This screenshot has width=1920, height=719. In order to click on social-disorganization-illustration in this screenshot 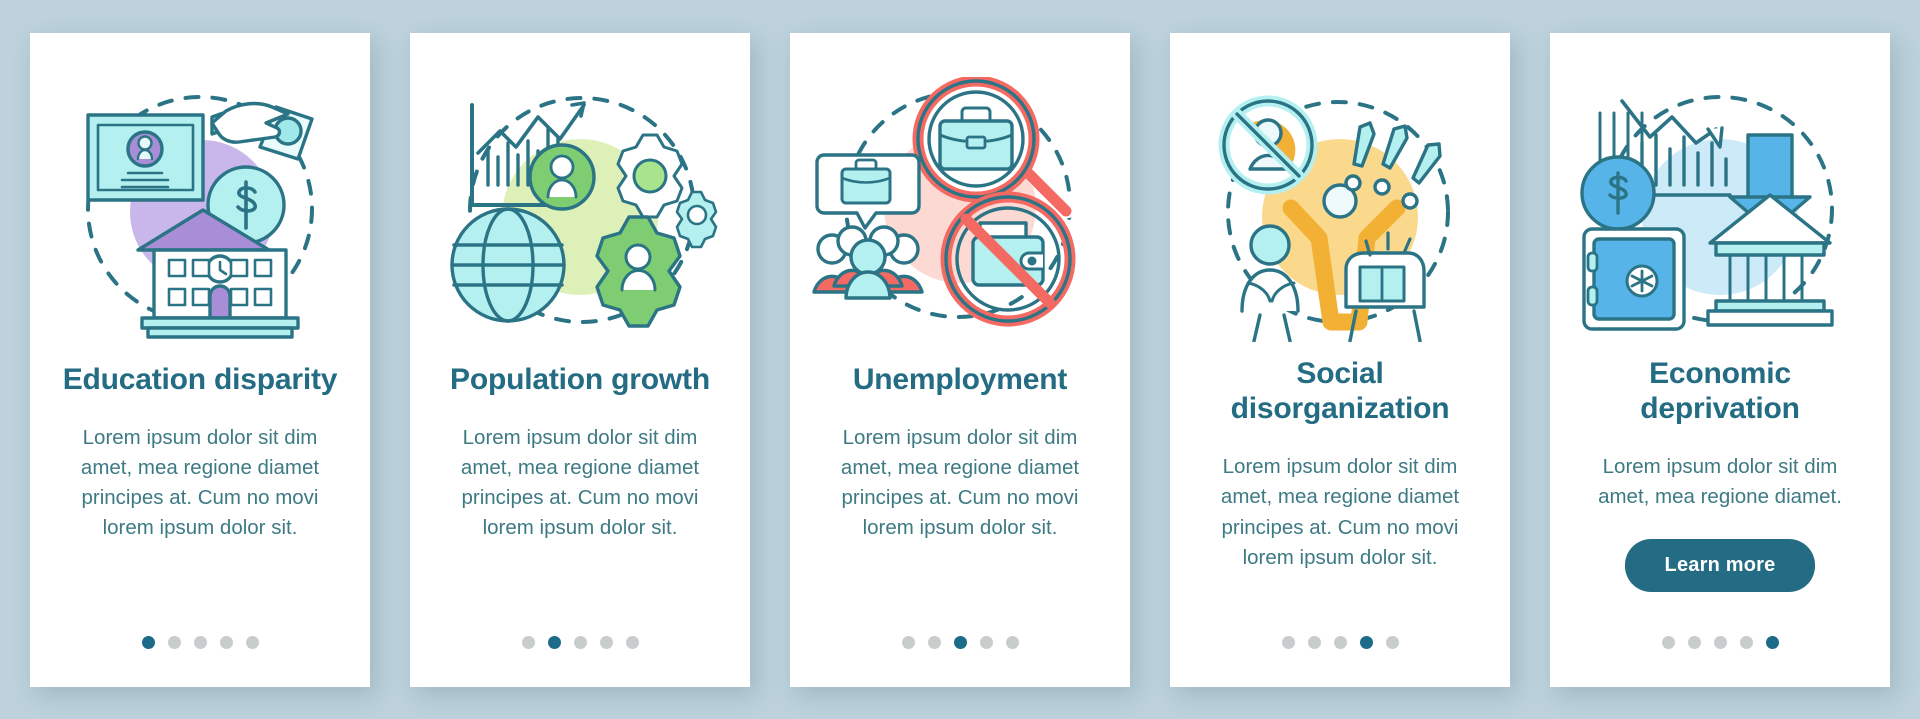, I will do `click(1340, 209)`.